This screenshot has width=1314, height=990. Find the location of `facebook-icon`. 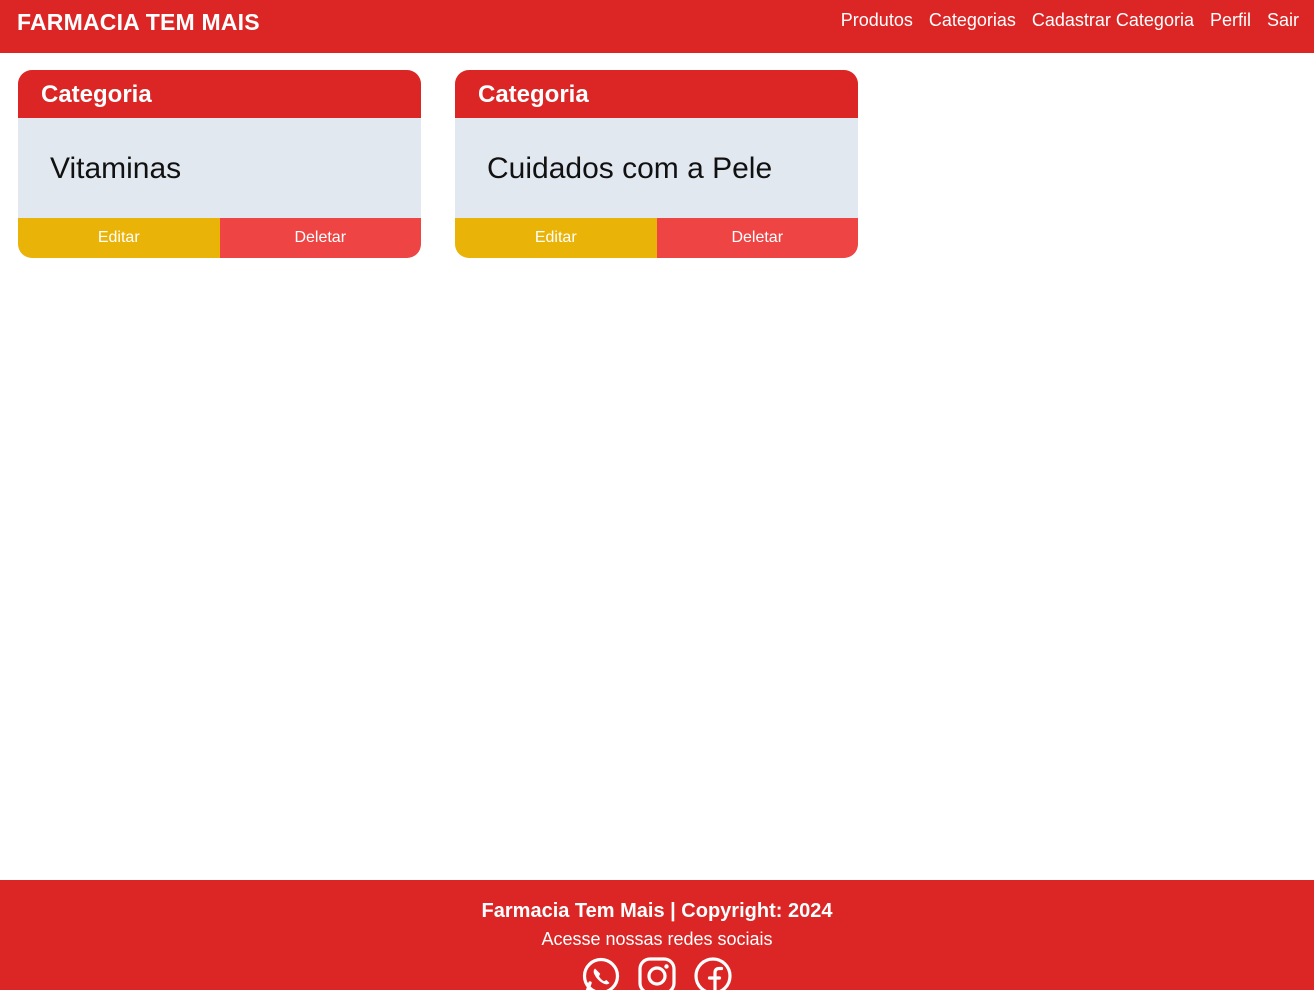

facebook-icon is located at coordinates (713, 973).